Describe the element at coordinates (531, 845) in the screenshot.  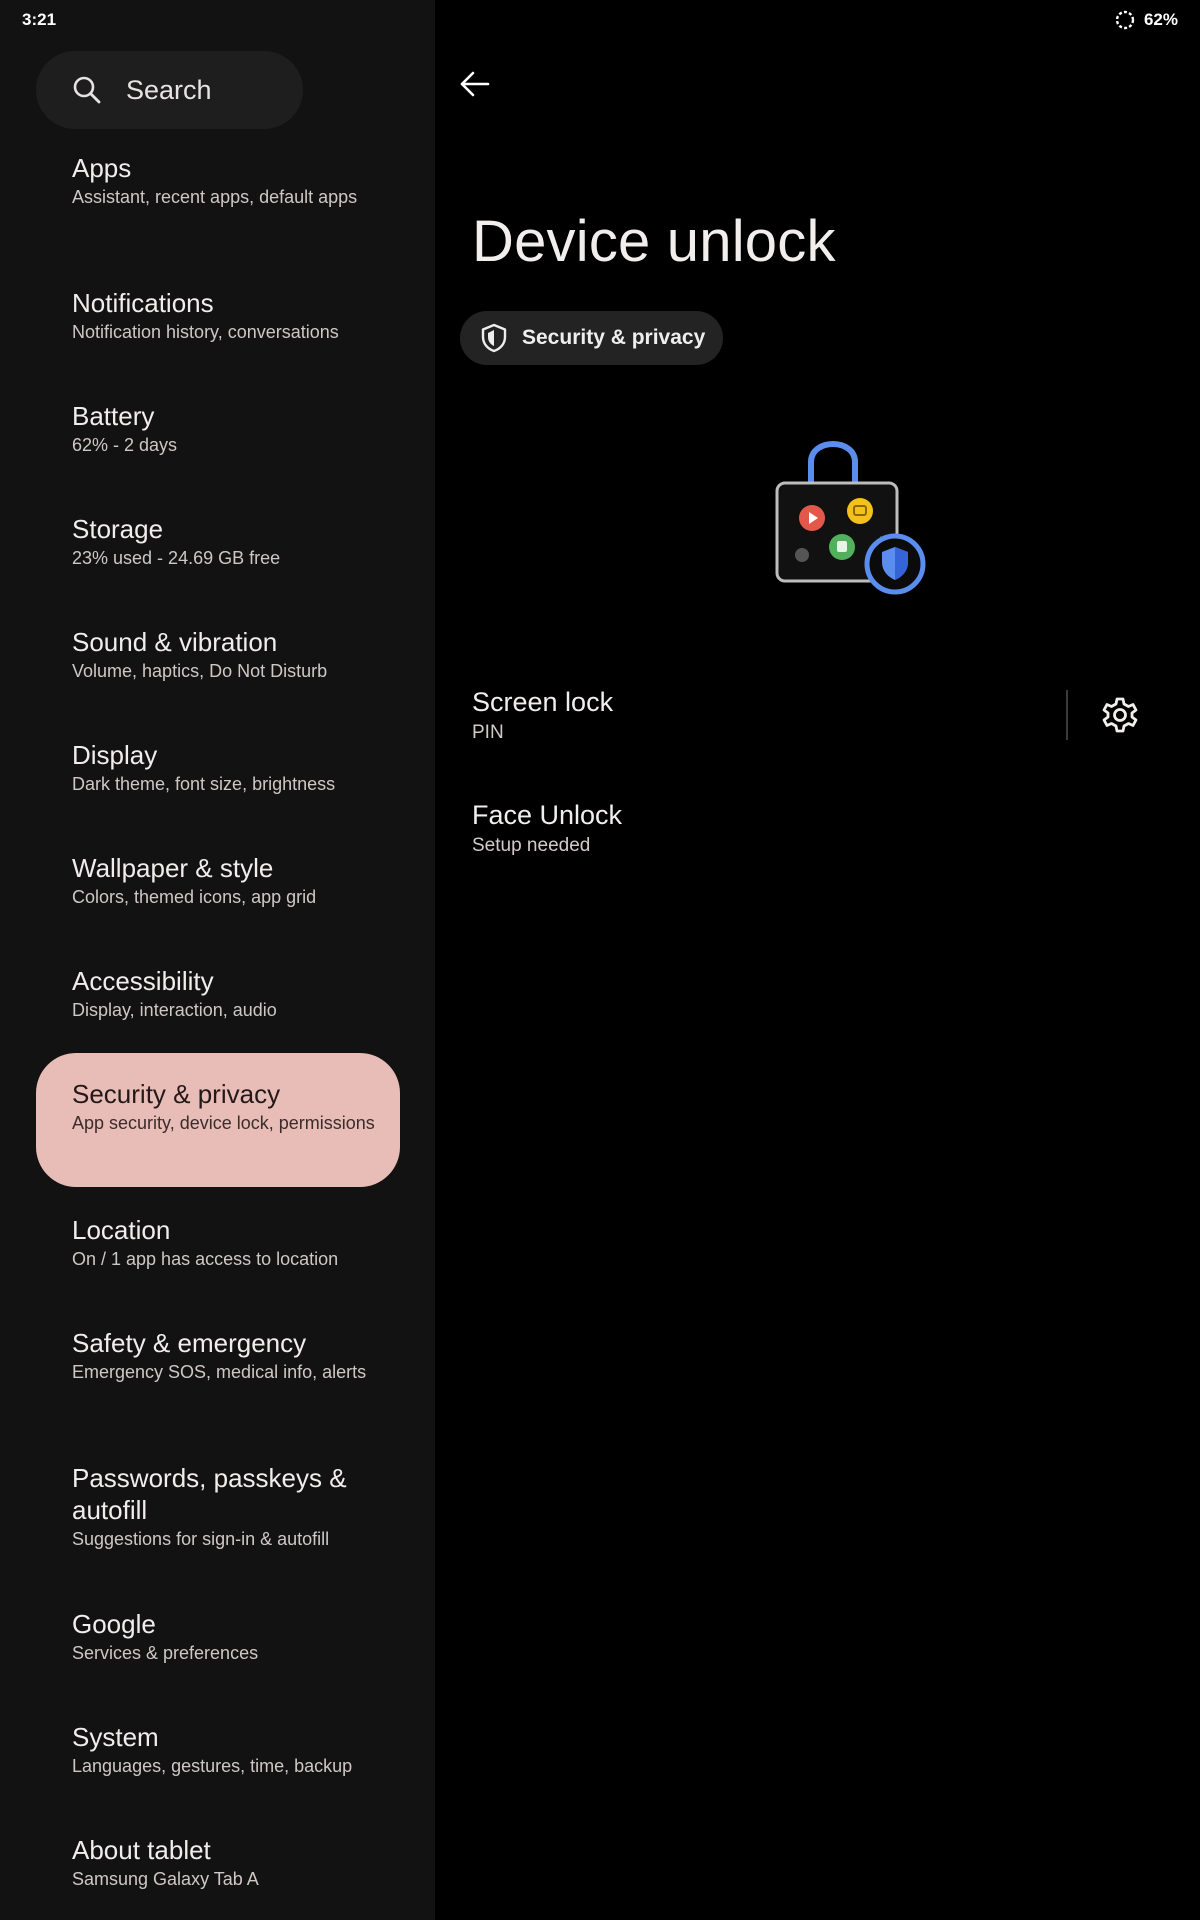
I see `row-subtitle: Setup needed` at that location.